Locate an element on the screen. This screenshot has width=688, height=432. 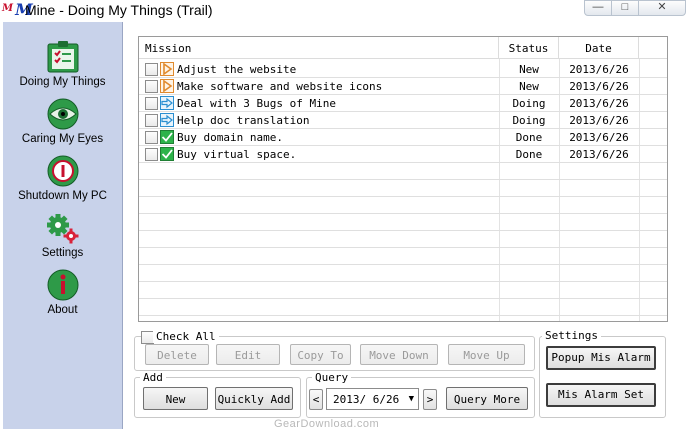
minimize-button: — is located at coordinates (598, 8).